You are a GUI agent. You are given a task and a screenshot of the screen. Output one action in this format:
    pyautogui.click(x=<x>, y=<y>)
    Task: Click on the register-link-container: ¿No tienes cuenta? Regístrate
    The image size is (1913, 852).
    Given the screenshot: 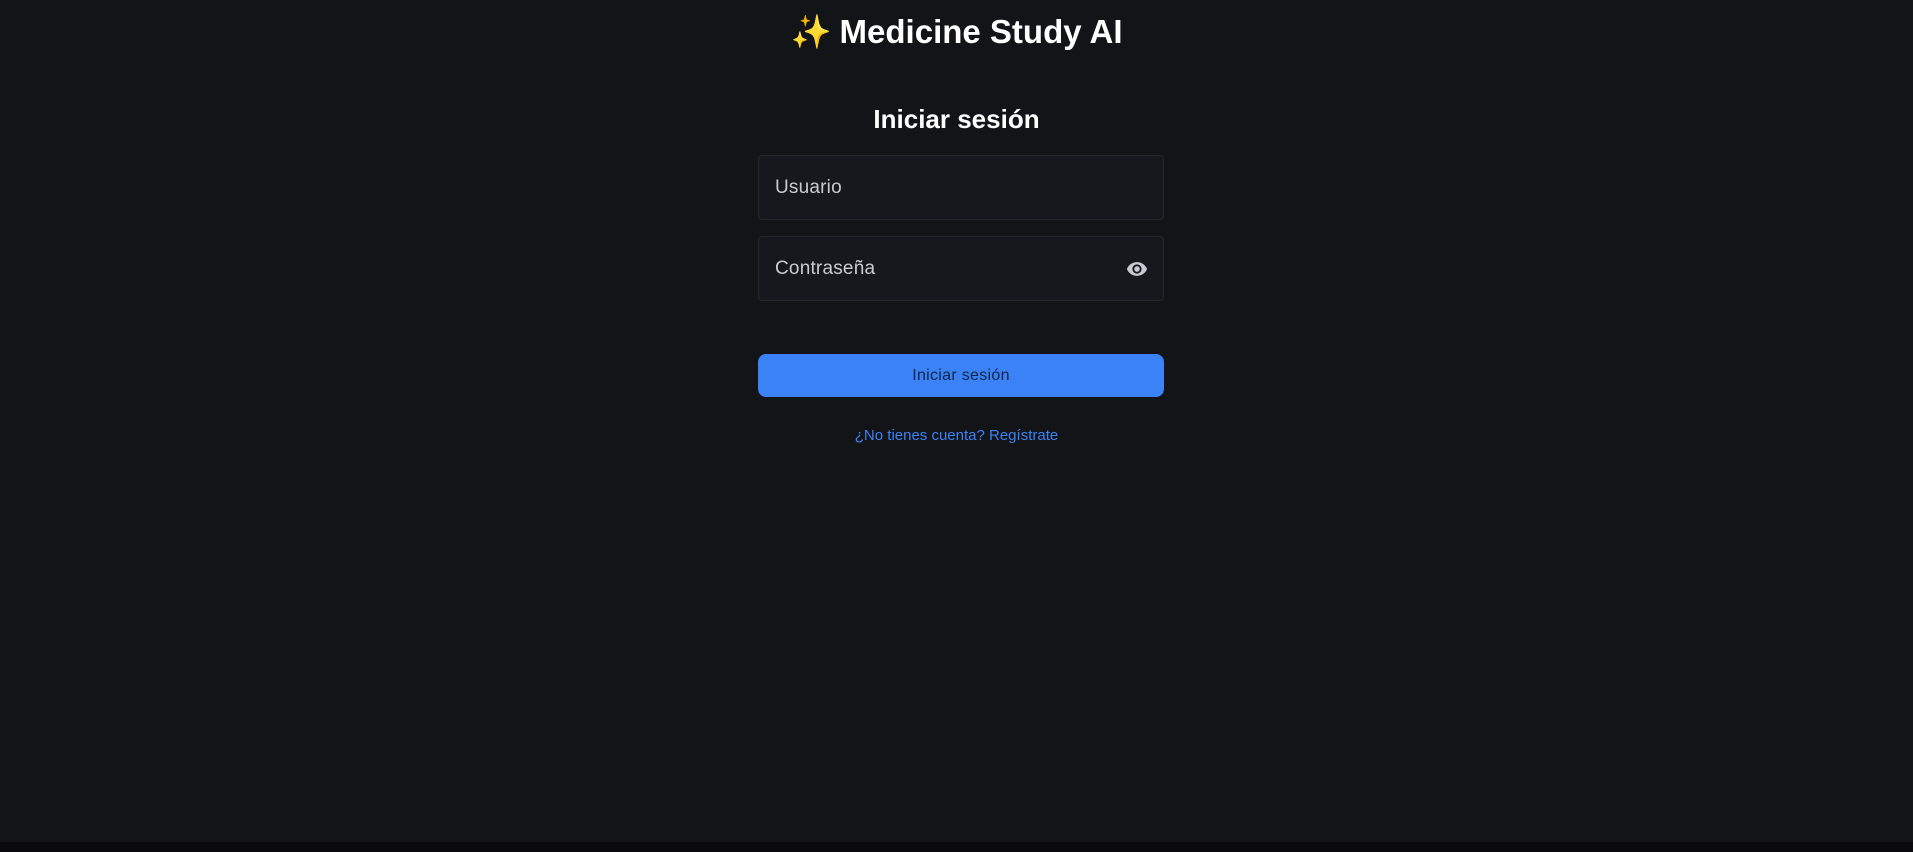 What is the action you would take?
    pyautogui.click(x=956, y=436)
    